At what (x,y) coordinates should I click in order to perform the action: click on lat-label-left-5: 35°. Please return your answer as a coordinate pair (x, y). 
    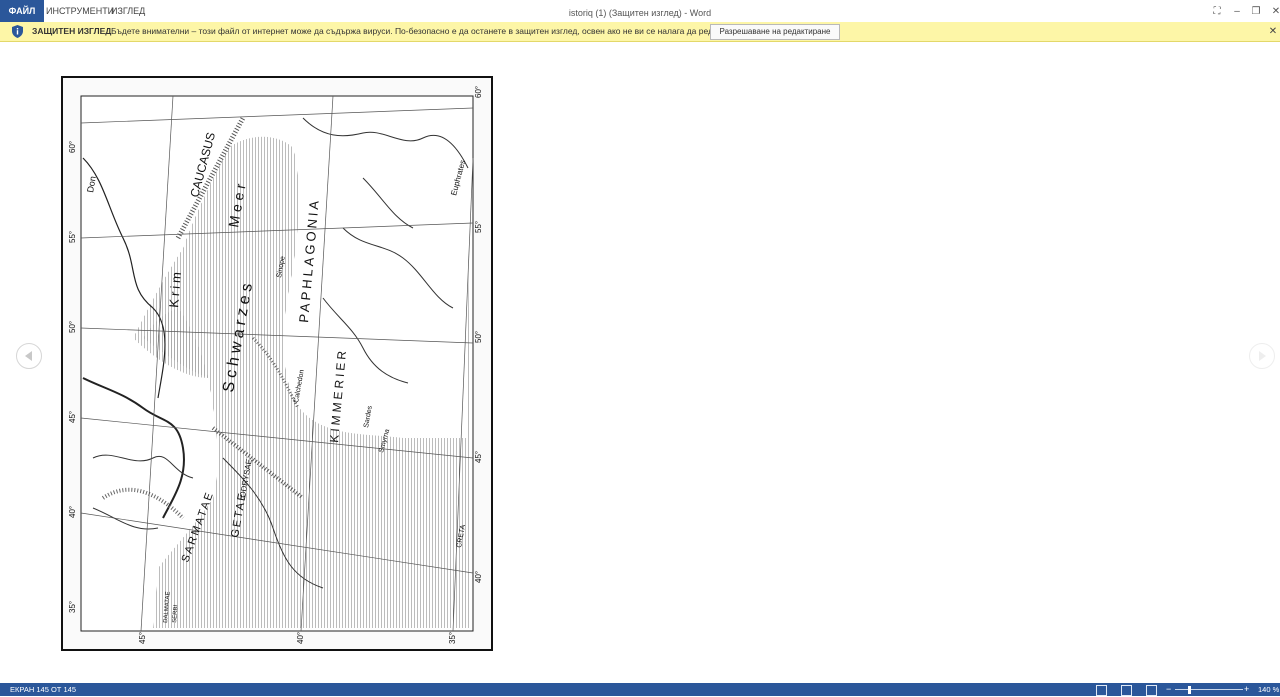
    Looking at the image, I should click on (72, 607).